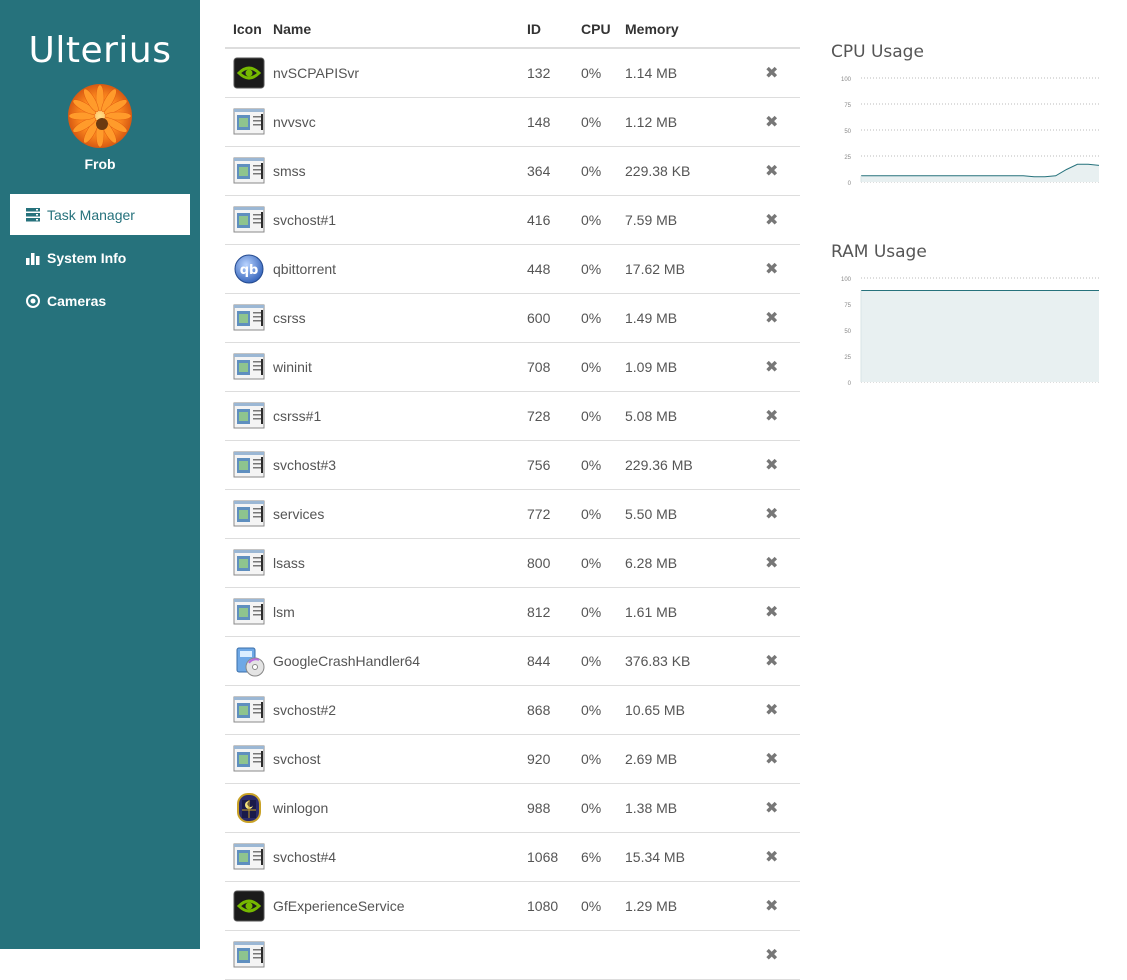 The image size is (1127, 980). Describe the element at coordinates (847, 106) in the screenshot. I see `y-tick-label: 75` at that location.